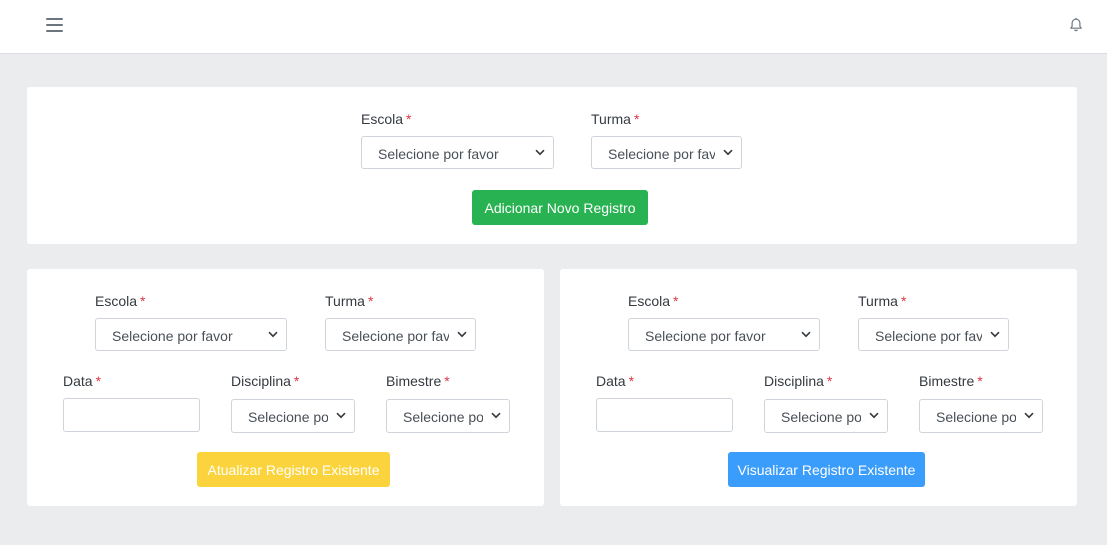 This screenshot has height=545, width=1107. What do you see at coordinates (560, 207) in the screenshot?
I see `add-record-button: Adicionar Novo Registro` at bounding box center [560, 207].